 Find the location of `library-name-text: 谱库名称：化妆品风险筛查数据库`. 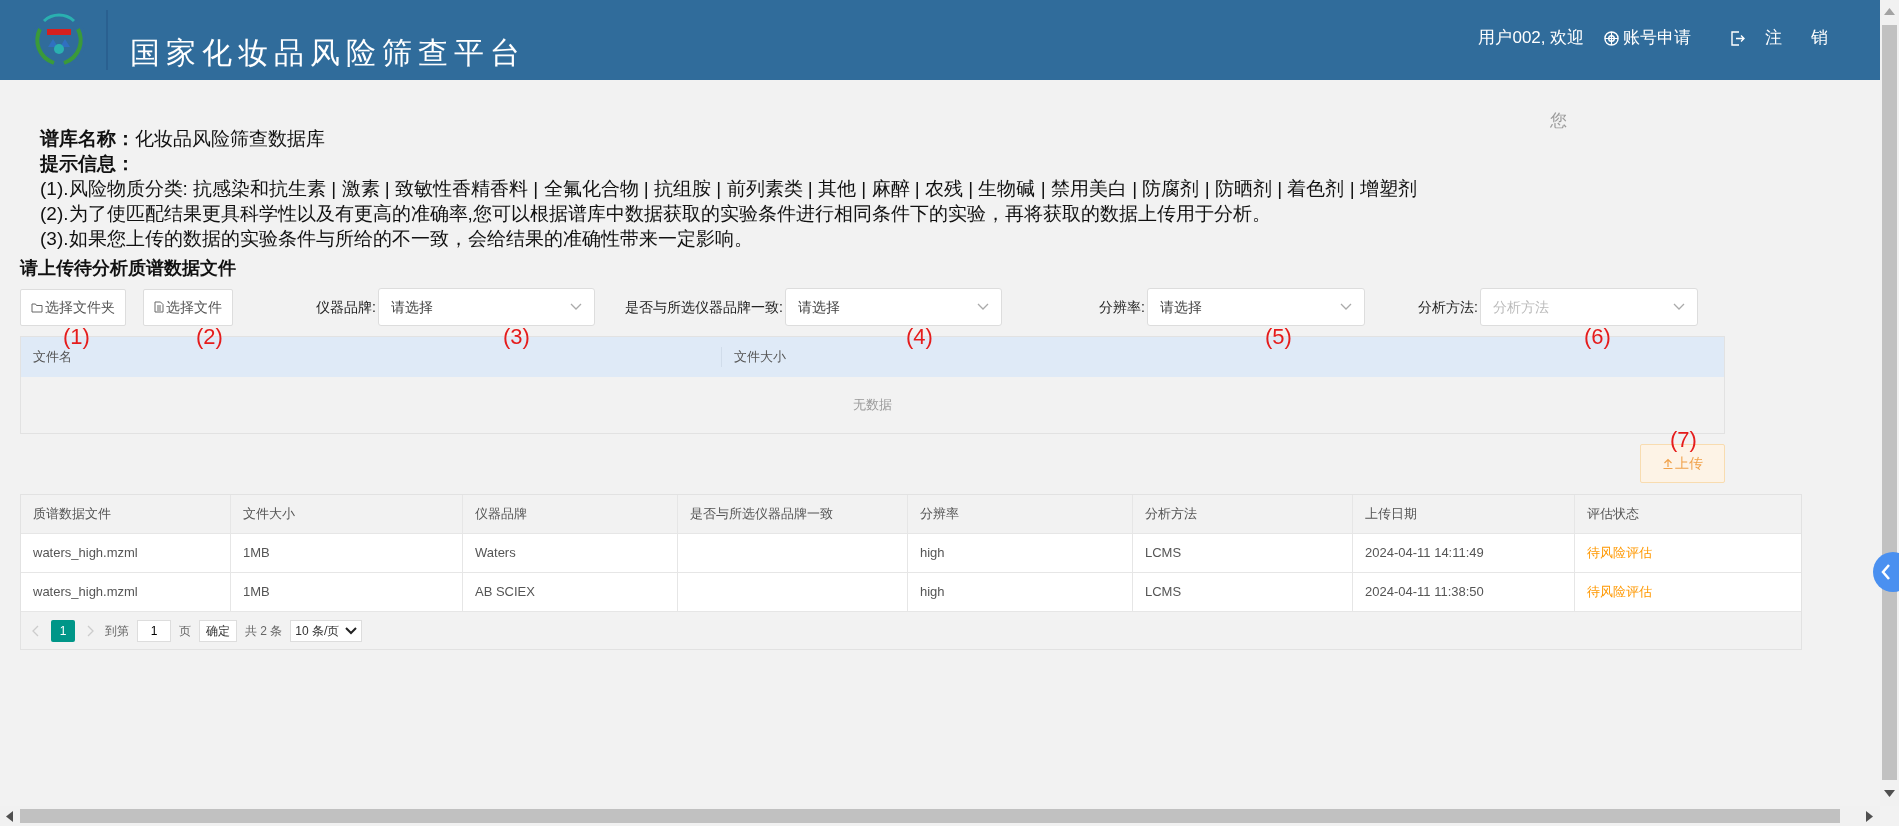

library-name-text: 谱库名称：化妆品风险筛查数据库 is located at coordinates (183, 139).